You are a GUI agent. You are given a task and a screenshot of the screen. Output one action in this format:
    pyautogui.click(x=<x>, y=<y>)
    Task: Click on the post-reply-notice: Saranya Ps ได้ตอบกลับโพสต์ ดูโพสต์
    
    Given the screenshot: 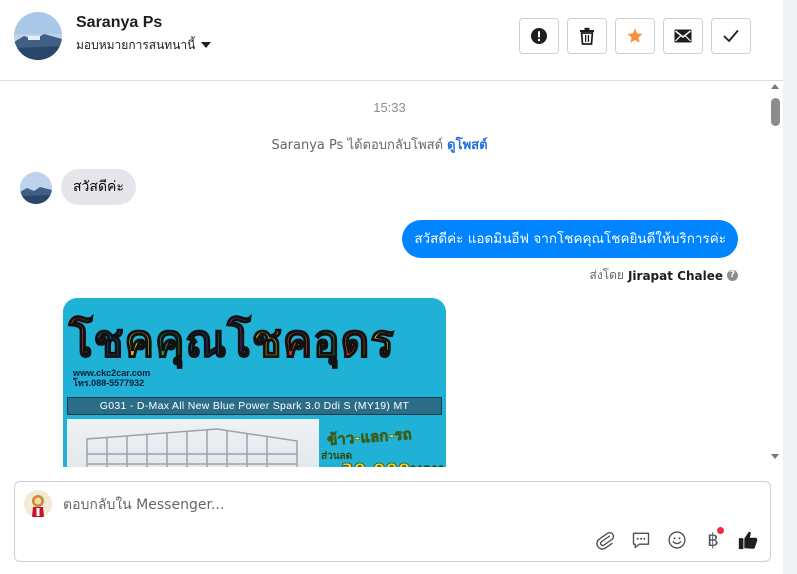 What is the action you would take?
    pyautogui.click(x=379, y=144)
    